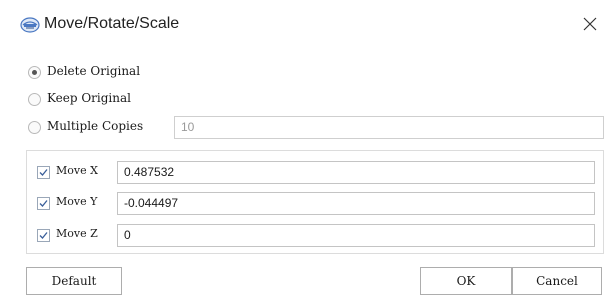 This screenshot has height=304, width=608. What do you see at coordinates (77, 233) in the screenshot?
I see `move-z-label: Move Z` at bounding box center [77, 233].